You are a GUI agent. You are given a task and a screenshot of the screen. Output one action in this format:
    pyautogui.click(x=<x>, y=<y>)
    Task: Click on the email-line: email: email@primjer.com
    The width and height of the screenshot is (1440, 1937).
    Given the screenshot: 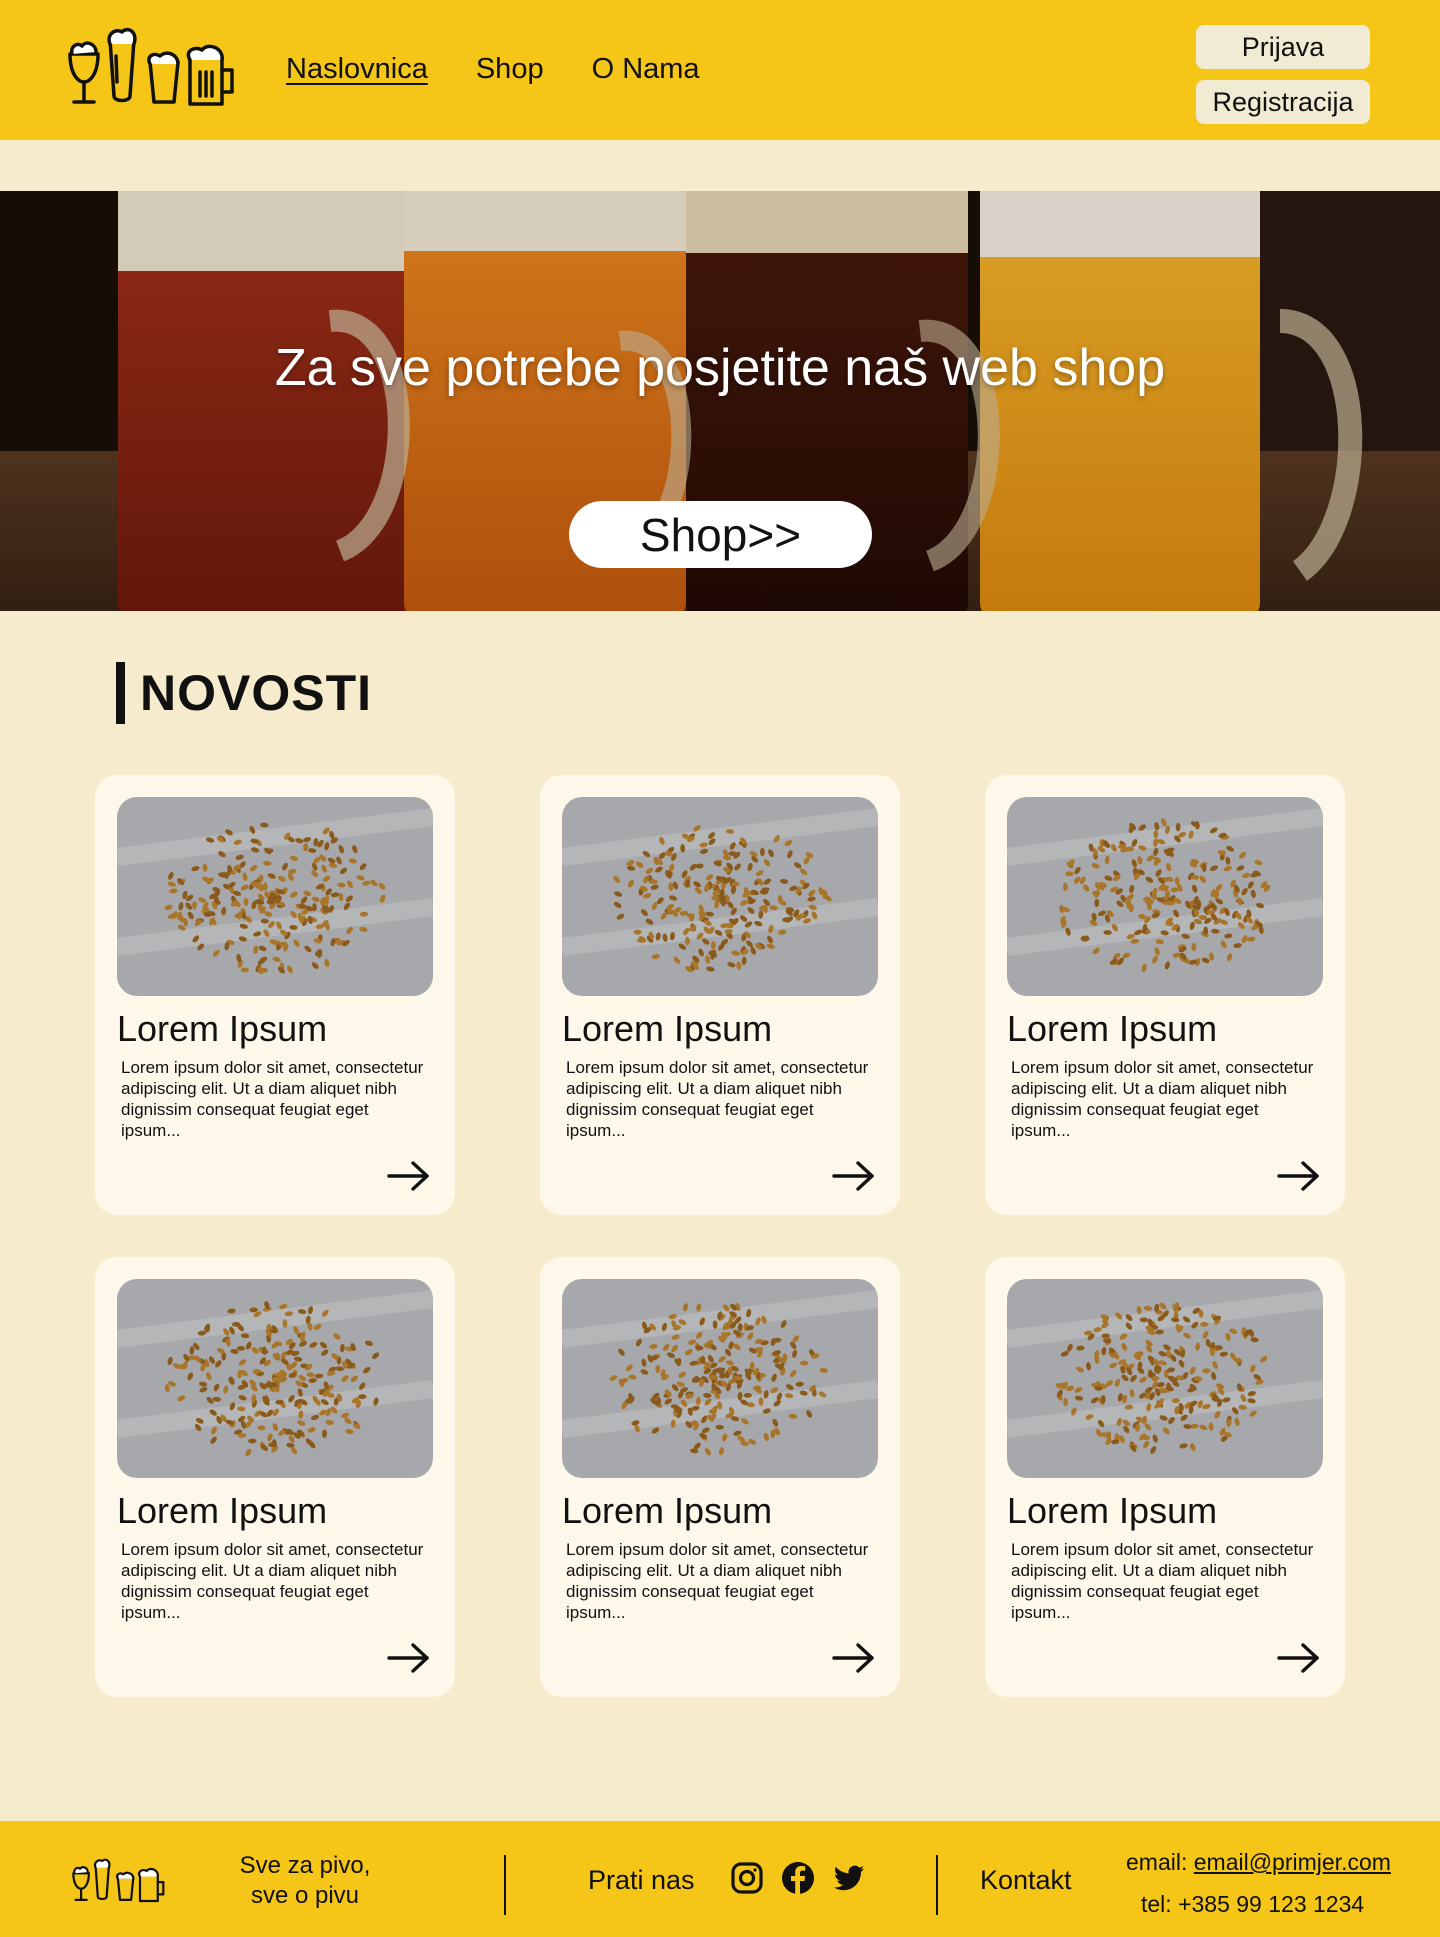 What is the action you would take?
    pyautogui.click(x=1258, y=1862)
    